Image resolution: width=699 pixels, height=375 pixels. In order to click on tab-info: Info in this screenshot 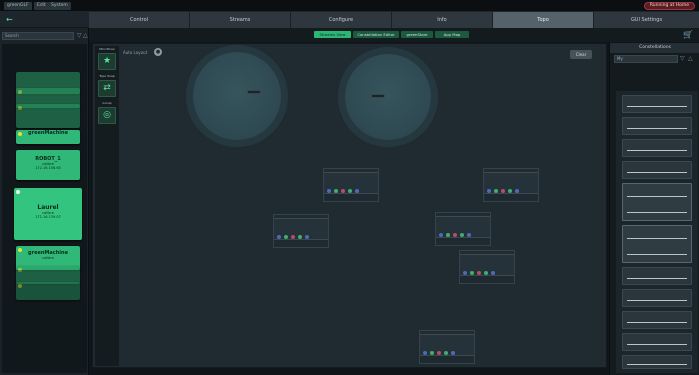, I will do `click(442, 20)`.